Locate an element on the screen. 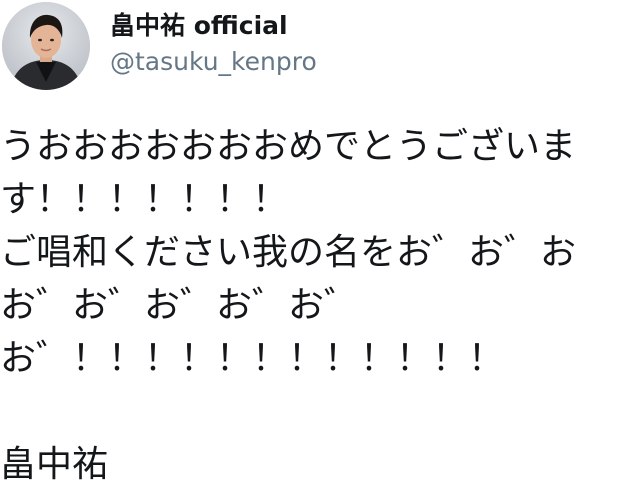  tweet-signature: 畠中祐 is located at coordinates (54, 464).